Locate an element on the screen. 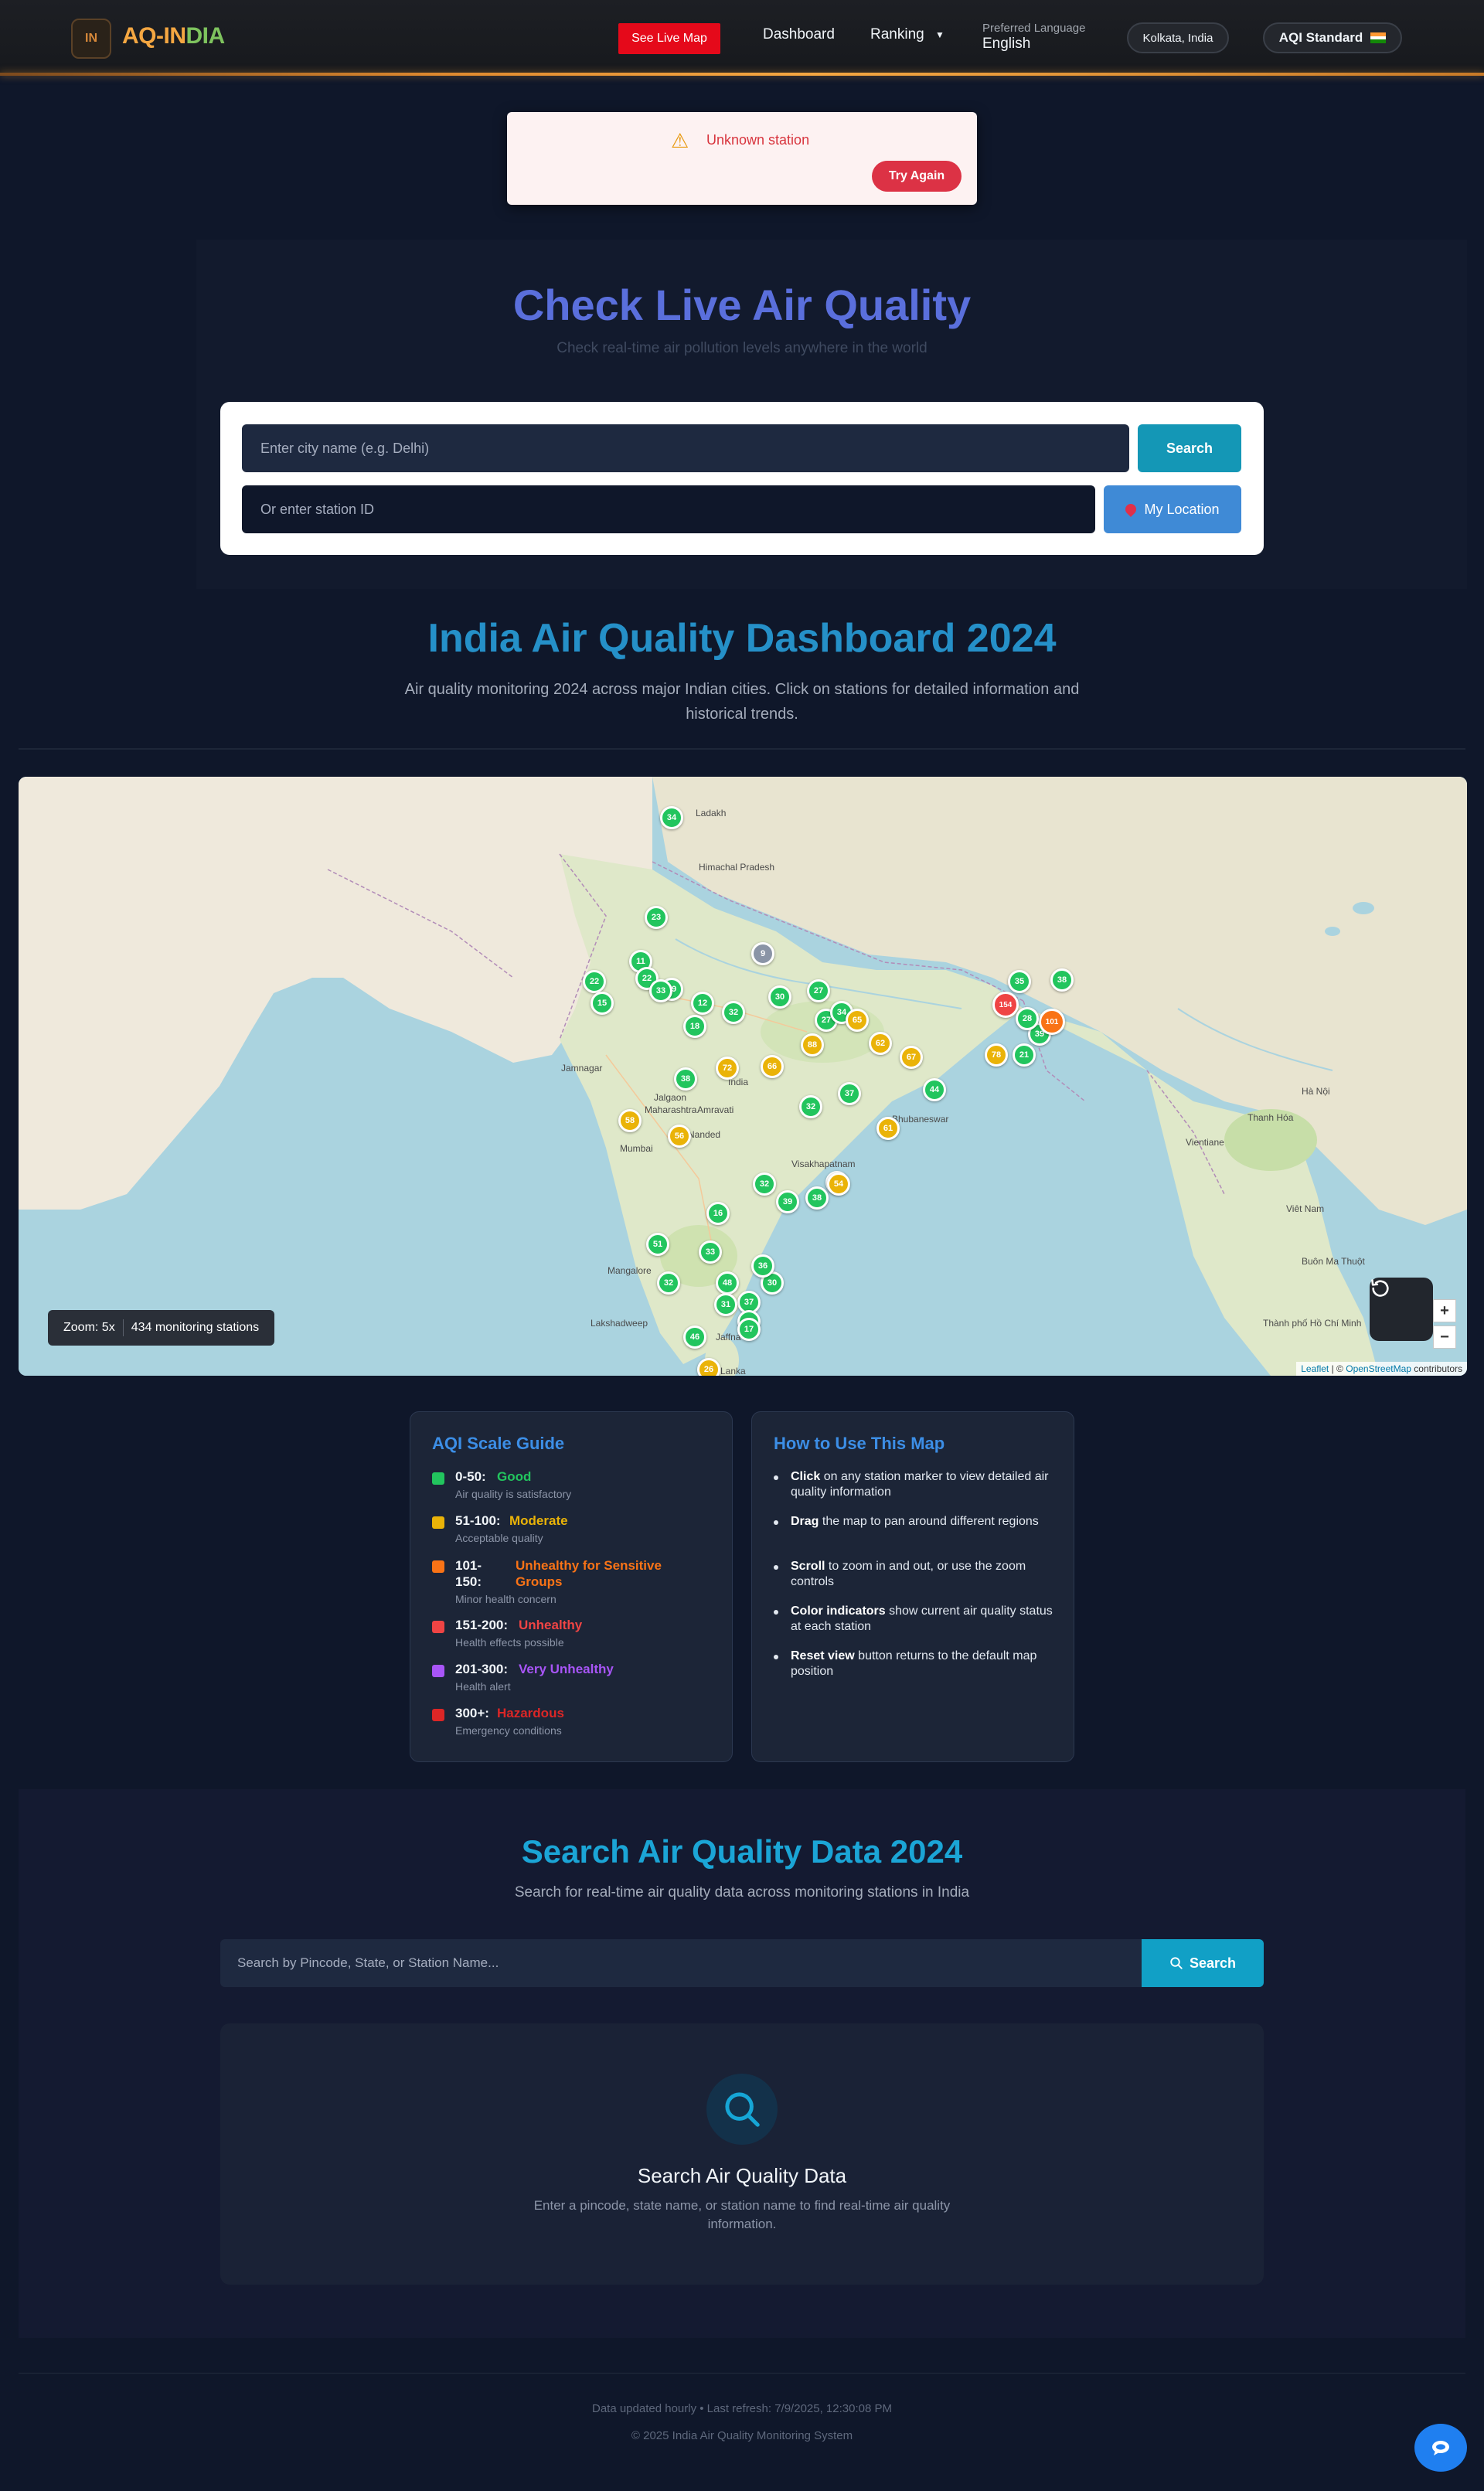 This screenshot has height=2491, width=1484. city-search-input: Enter city name (e.g. Delhi) is located at coordinates (685, 448).